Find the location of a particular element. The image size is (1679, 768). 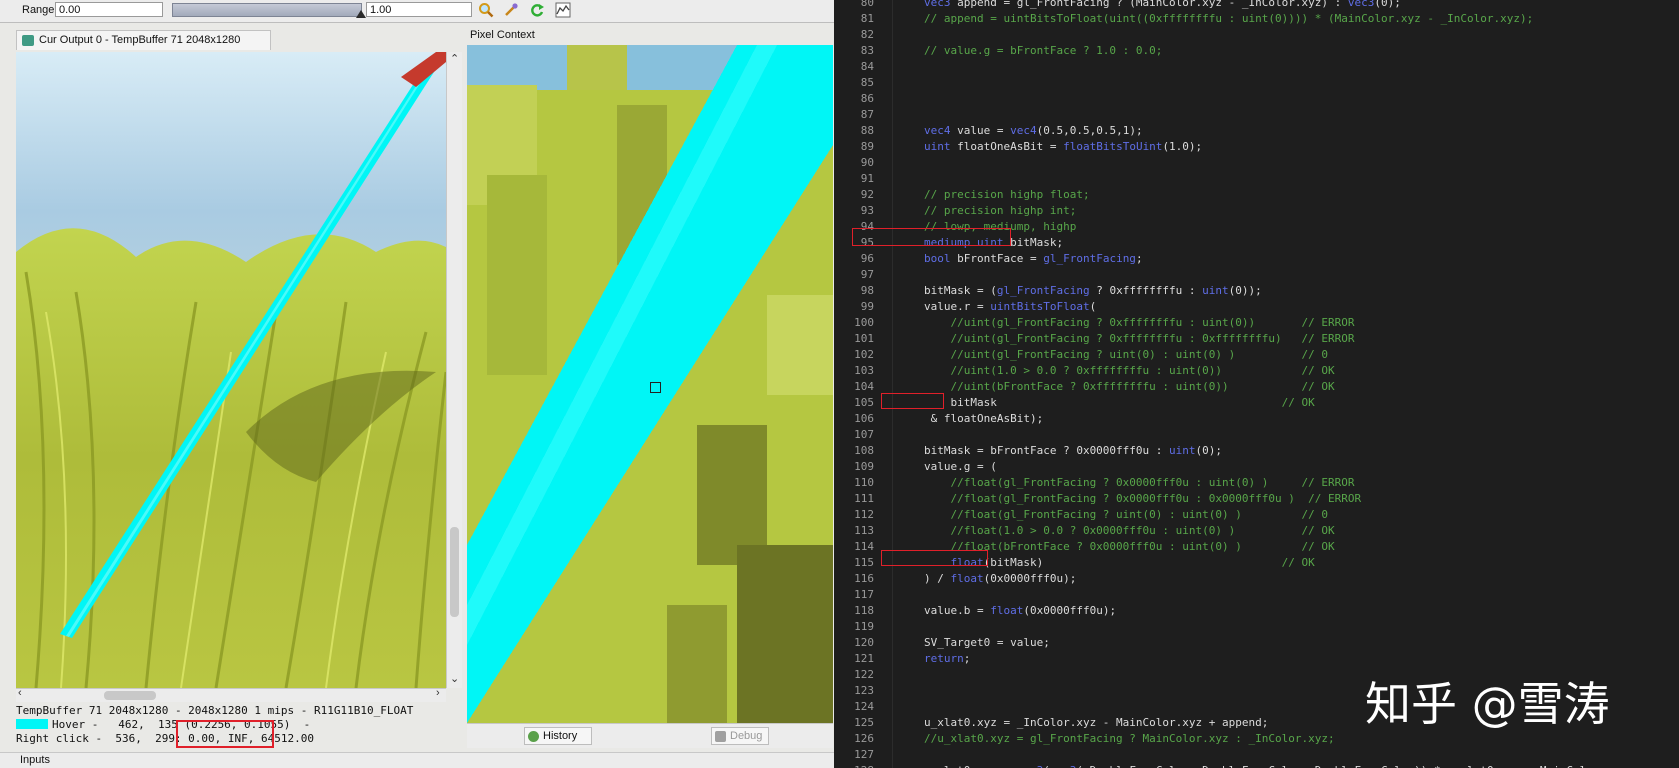

line-number: 101 is located at coordinates (864, 338).